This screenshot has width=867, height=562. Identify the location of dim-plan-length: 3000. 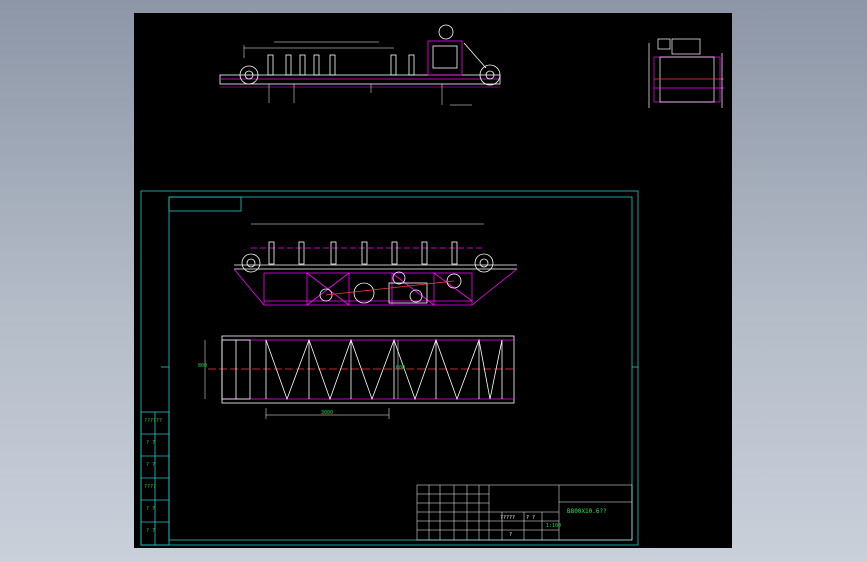
(327, 413).